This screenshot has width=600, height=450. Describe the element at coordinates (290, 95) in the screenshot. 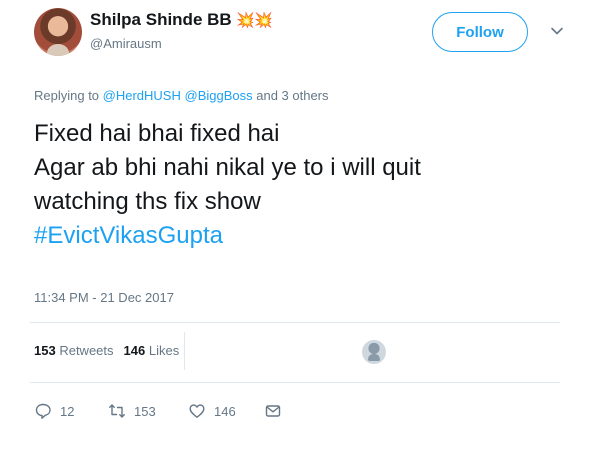

I see `replying-to-others: and 3 others` at that location.